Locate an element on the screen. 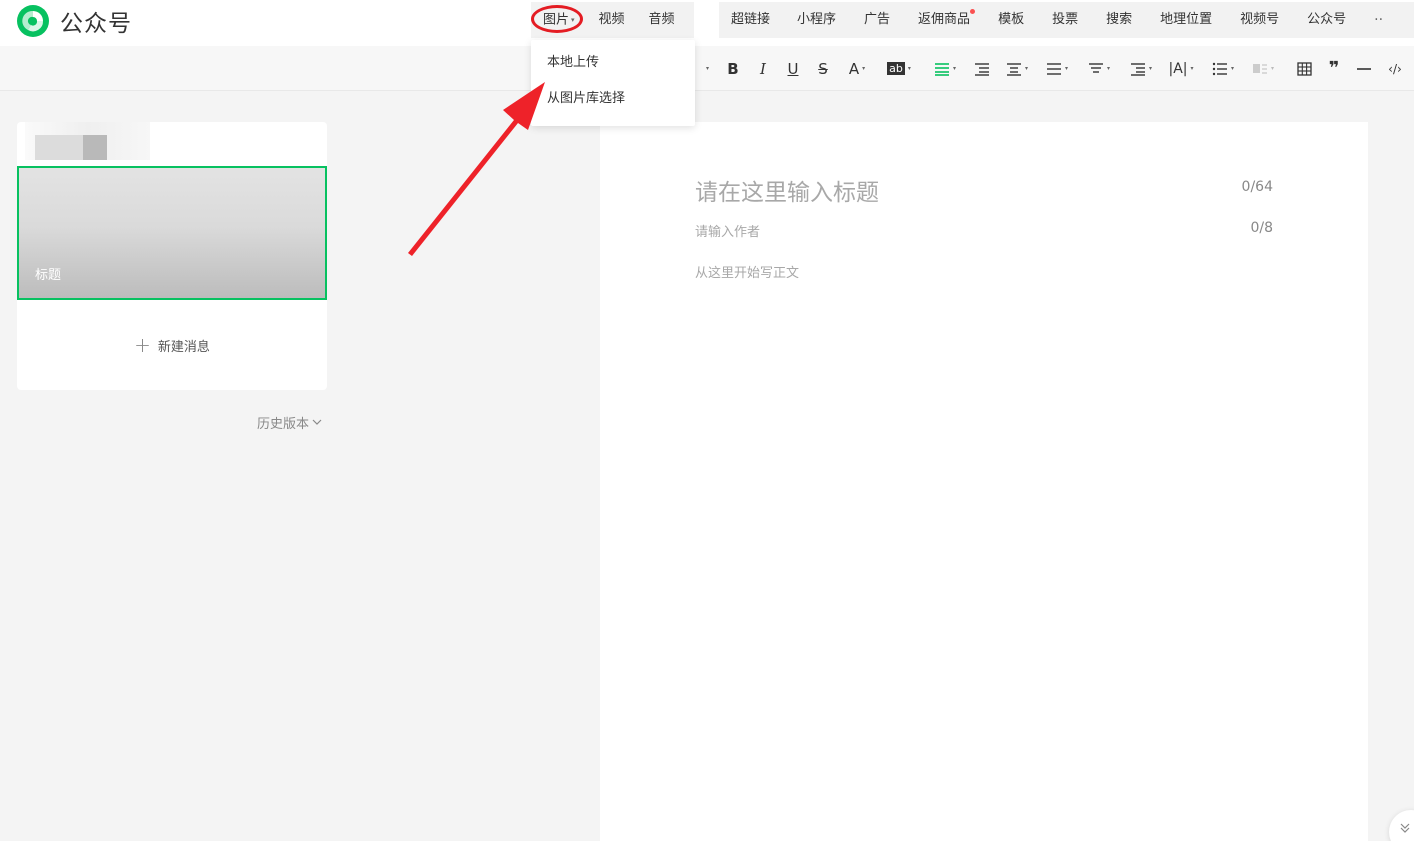 This screenshot has height=841, width=1414. float-icon: ▾ is located at coordinates (1263, 68).